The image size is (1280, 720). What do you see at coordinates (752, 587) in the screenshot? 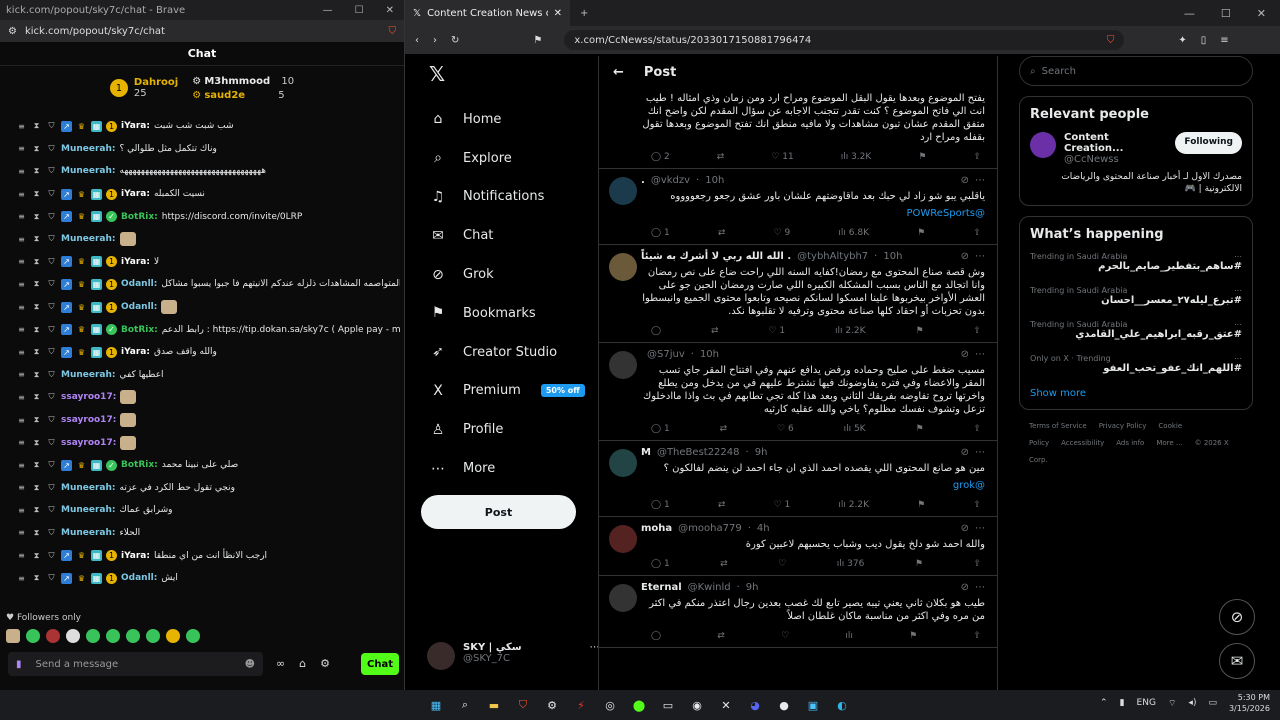
I see `tweet-time: 9h` at bounding box center [752, 587].